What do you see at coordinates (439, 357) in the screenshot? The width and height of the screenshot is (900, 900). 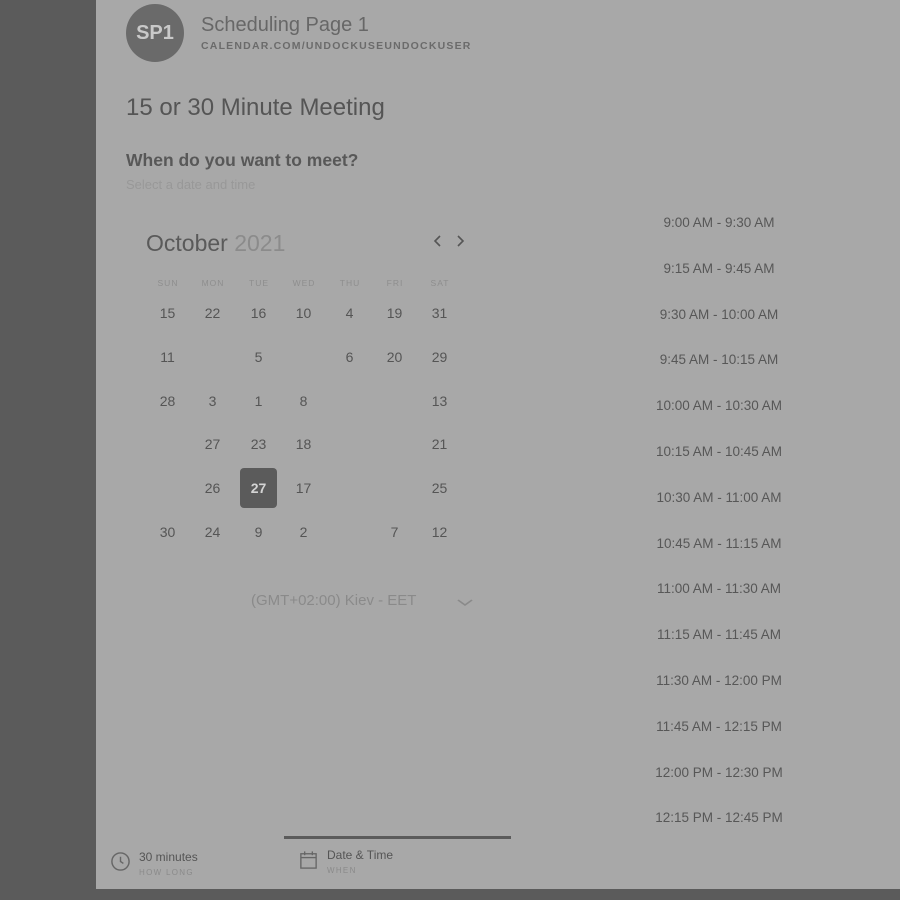 I see `calendar-day: 29` at bounding box center [439, 357].